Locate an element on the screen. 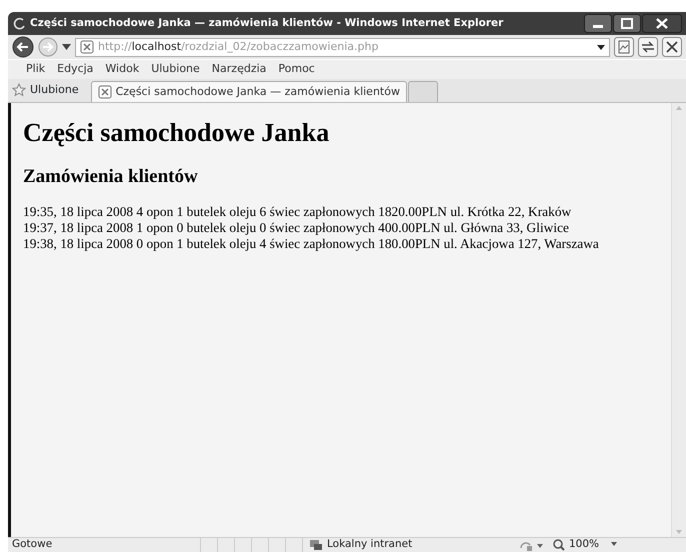 Image resolution: width=686 pixels, height=552 pixels. security-zone-text: Lokalny intranet is located at coordinates (369, 544).